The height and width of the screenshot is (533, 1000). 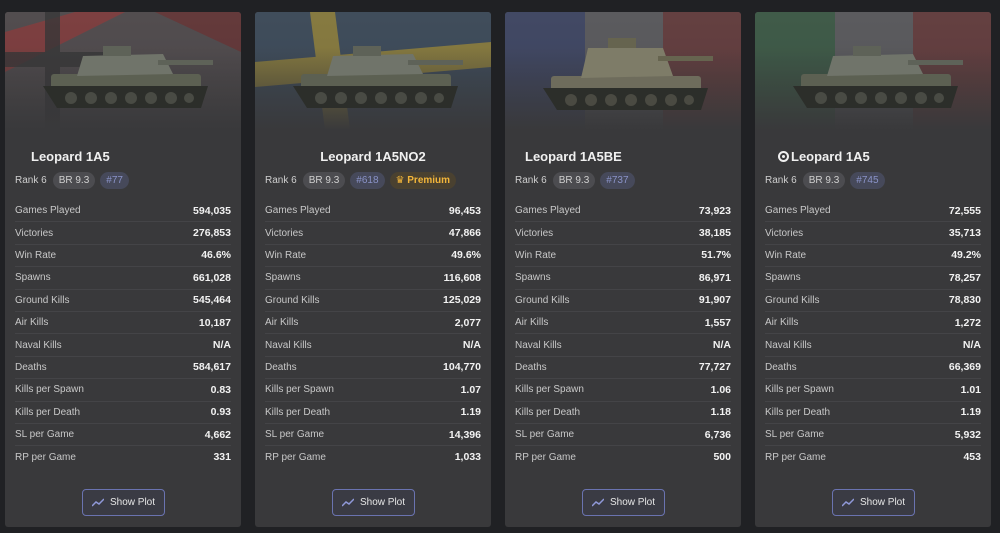 I want to click on stat-value: 5,932, so click(x=967, y=434).